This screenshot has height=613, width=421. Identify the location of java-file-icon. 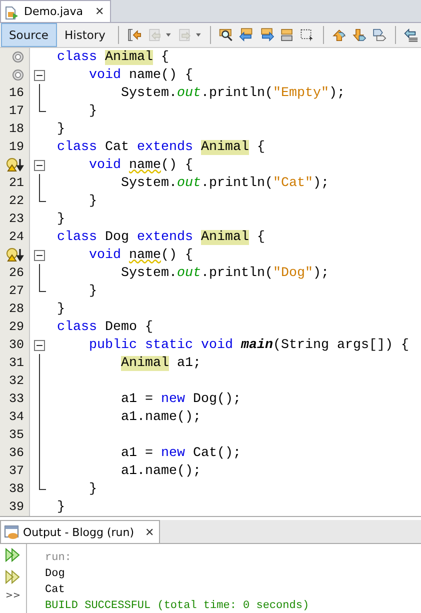
(12, 12).